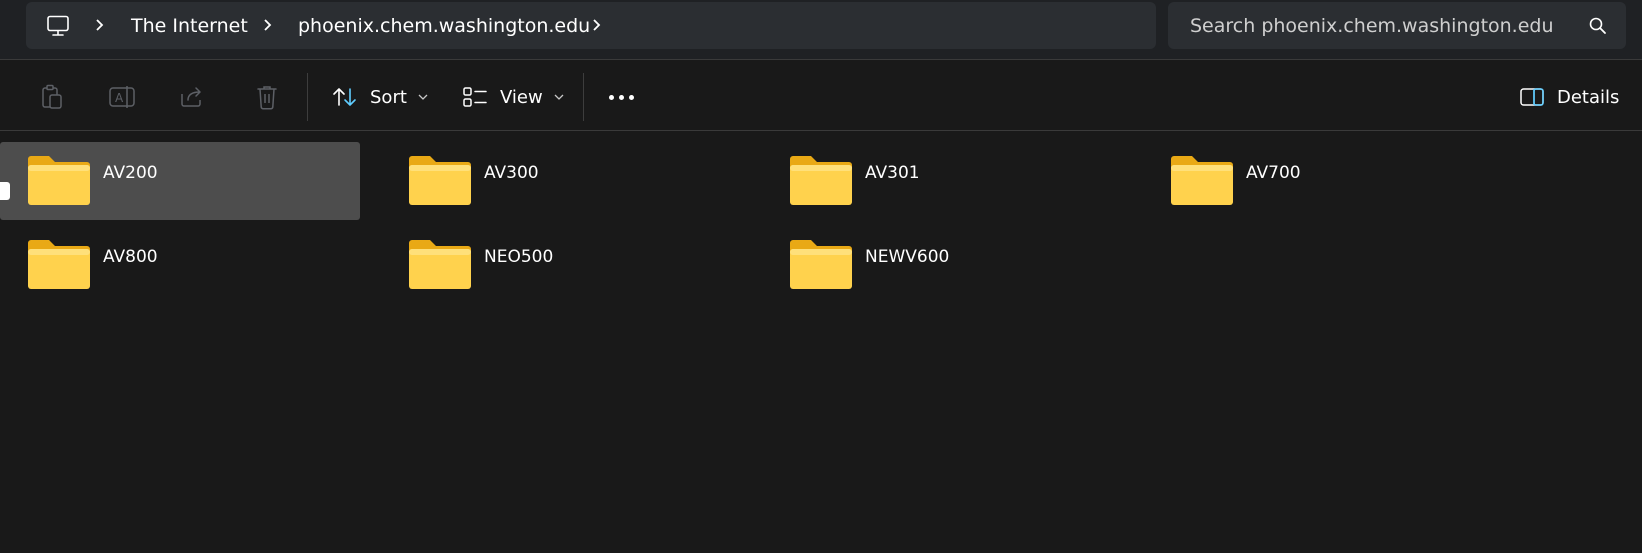  Describe the element at coordinates (942, 181) in the screenshot. I see `folder-item: AV301` at that location.